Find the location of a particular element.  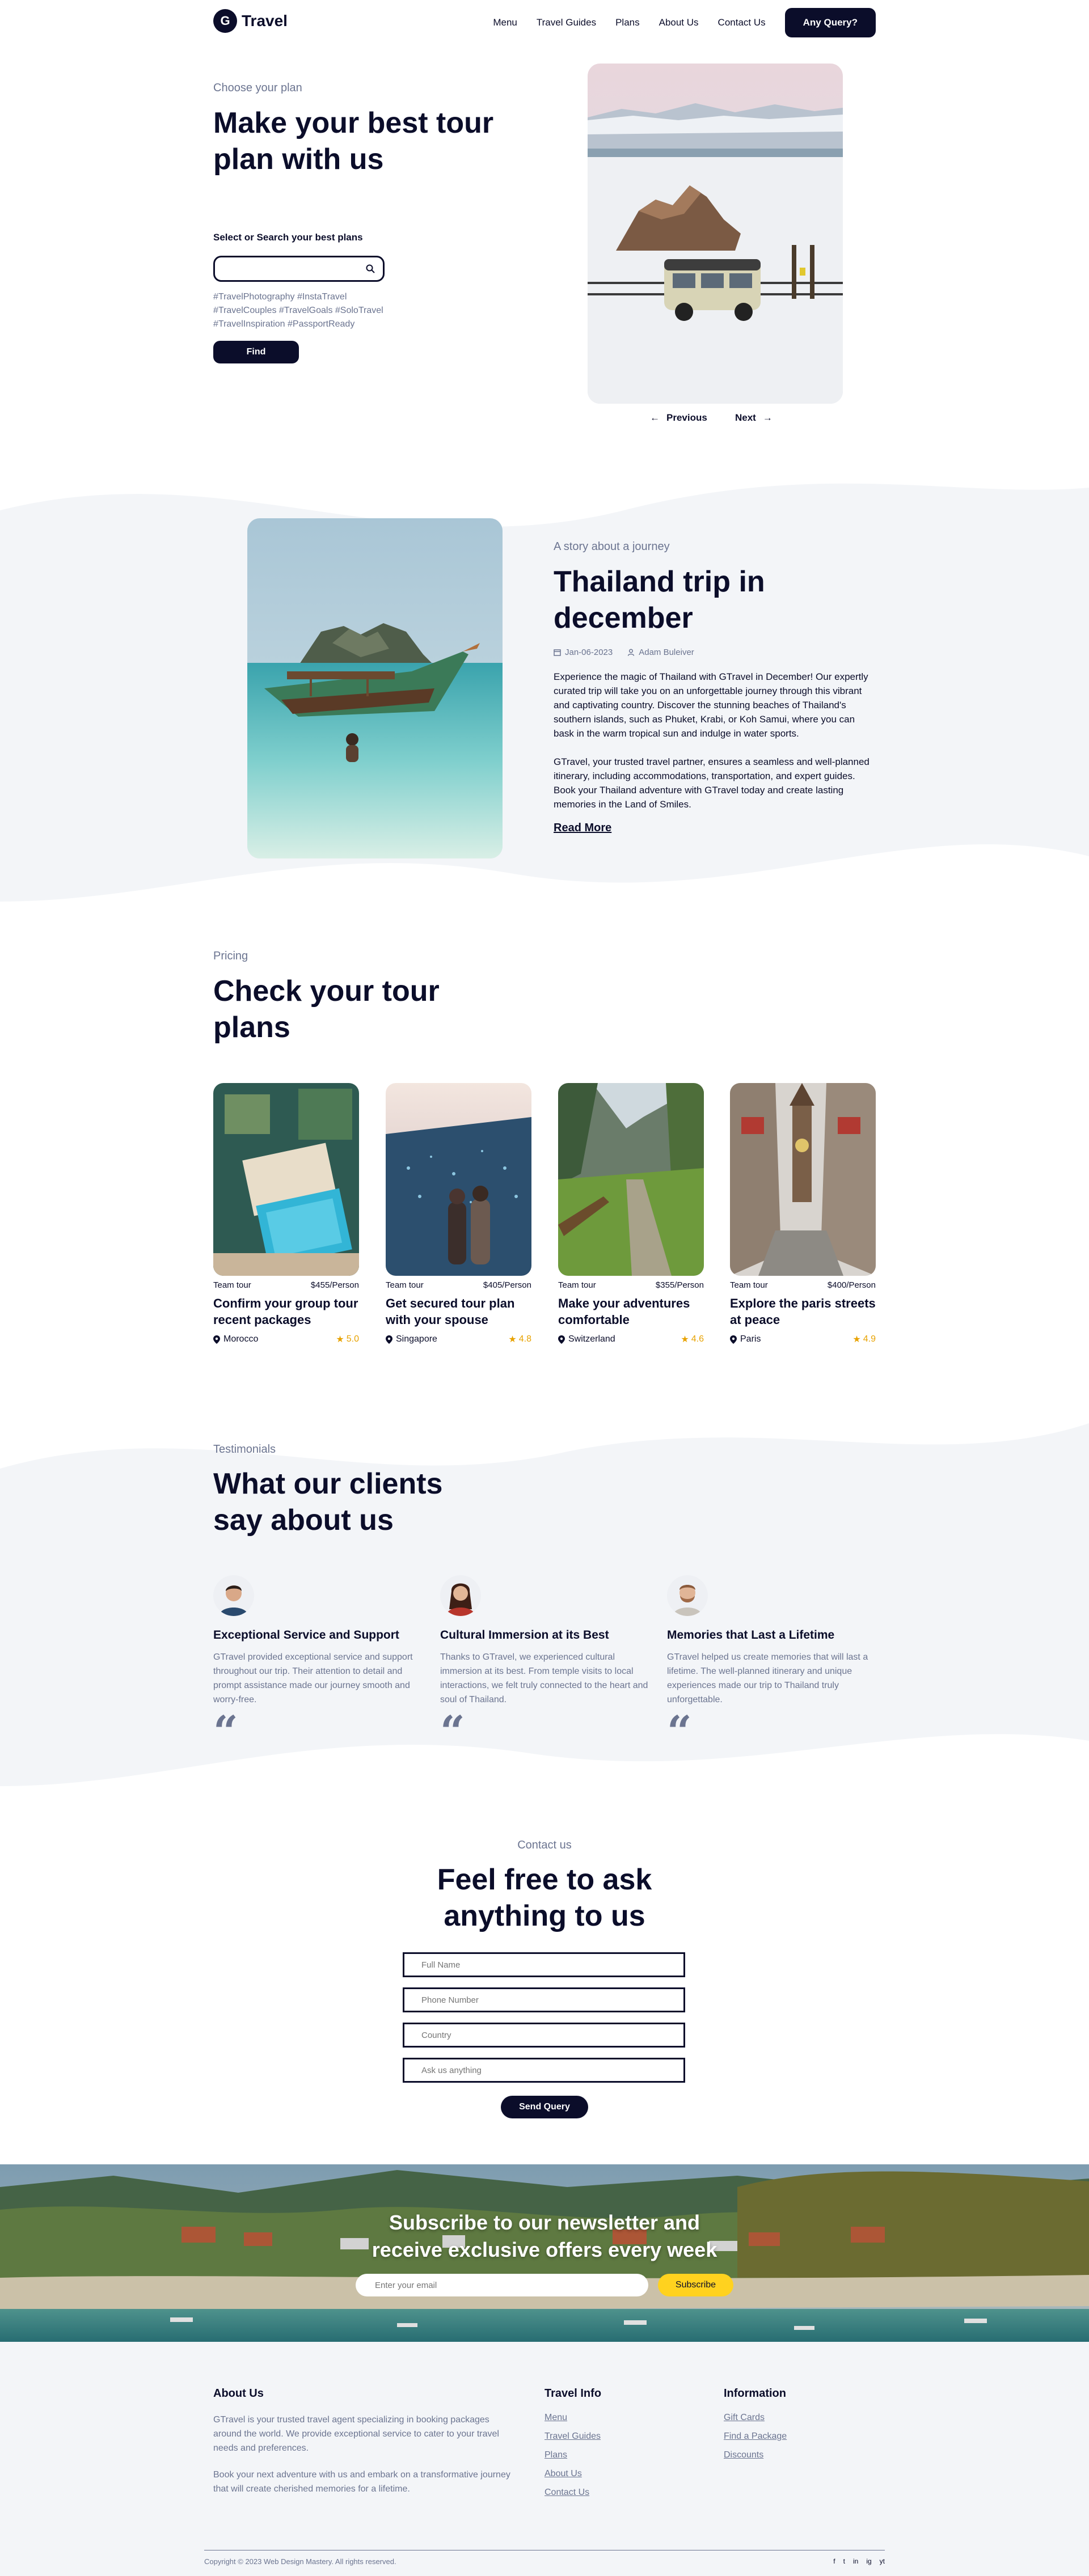

story-eyebrow: A story about a journey is located at coordinates (612, 546).